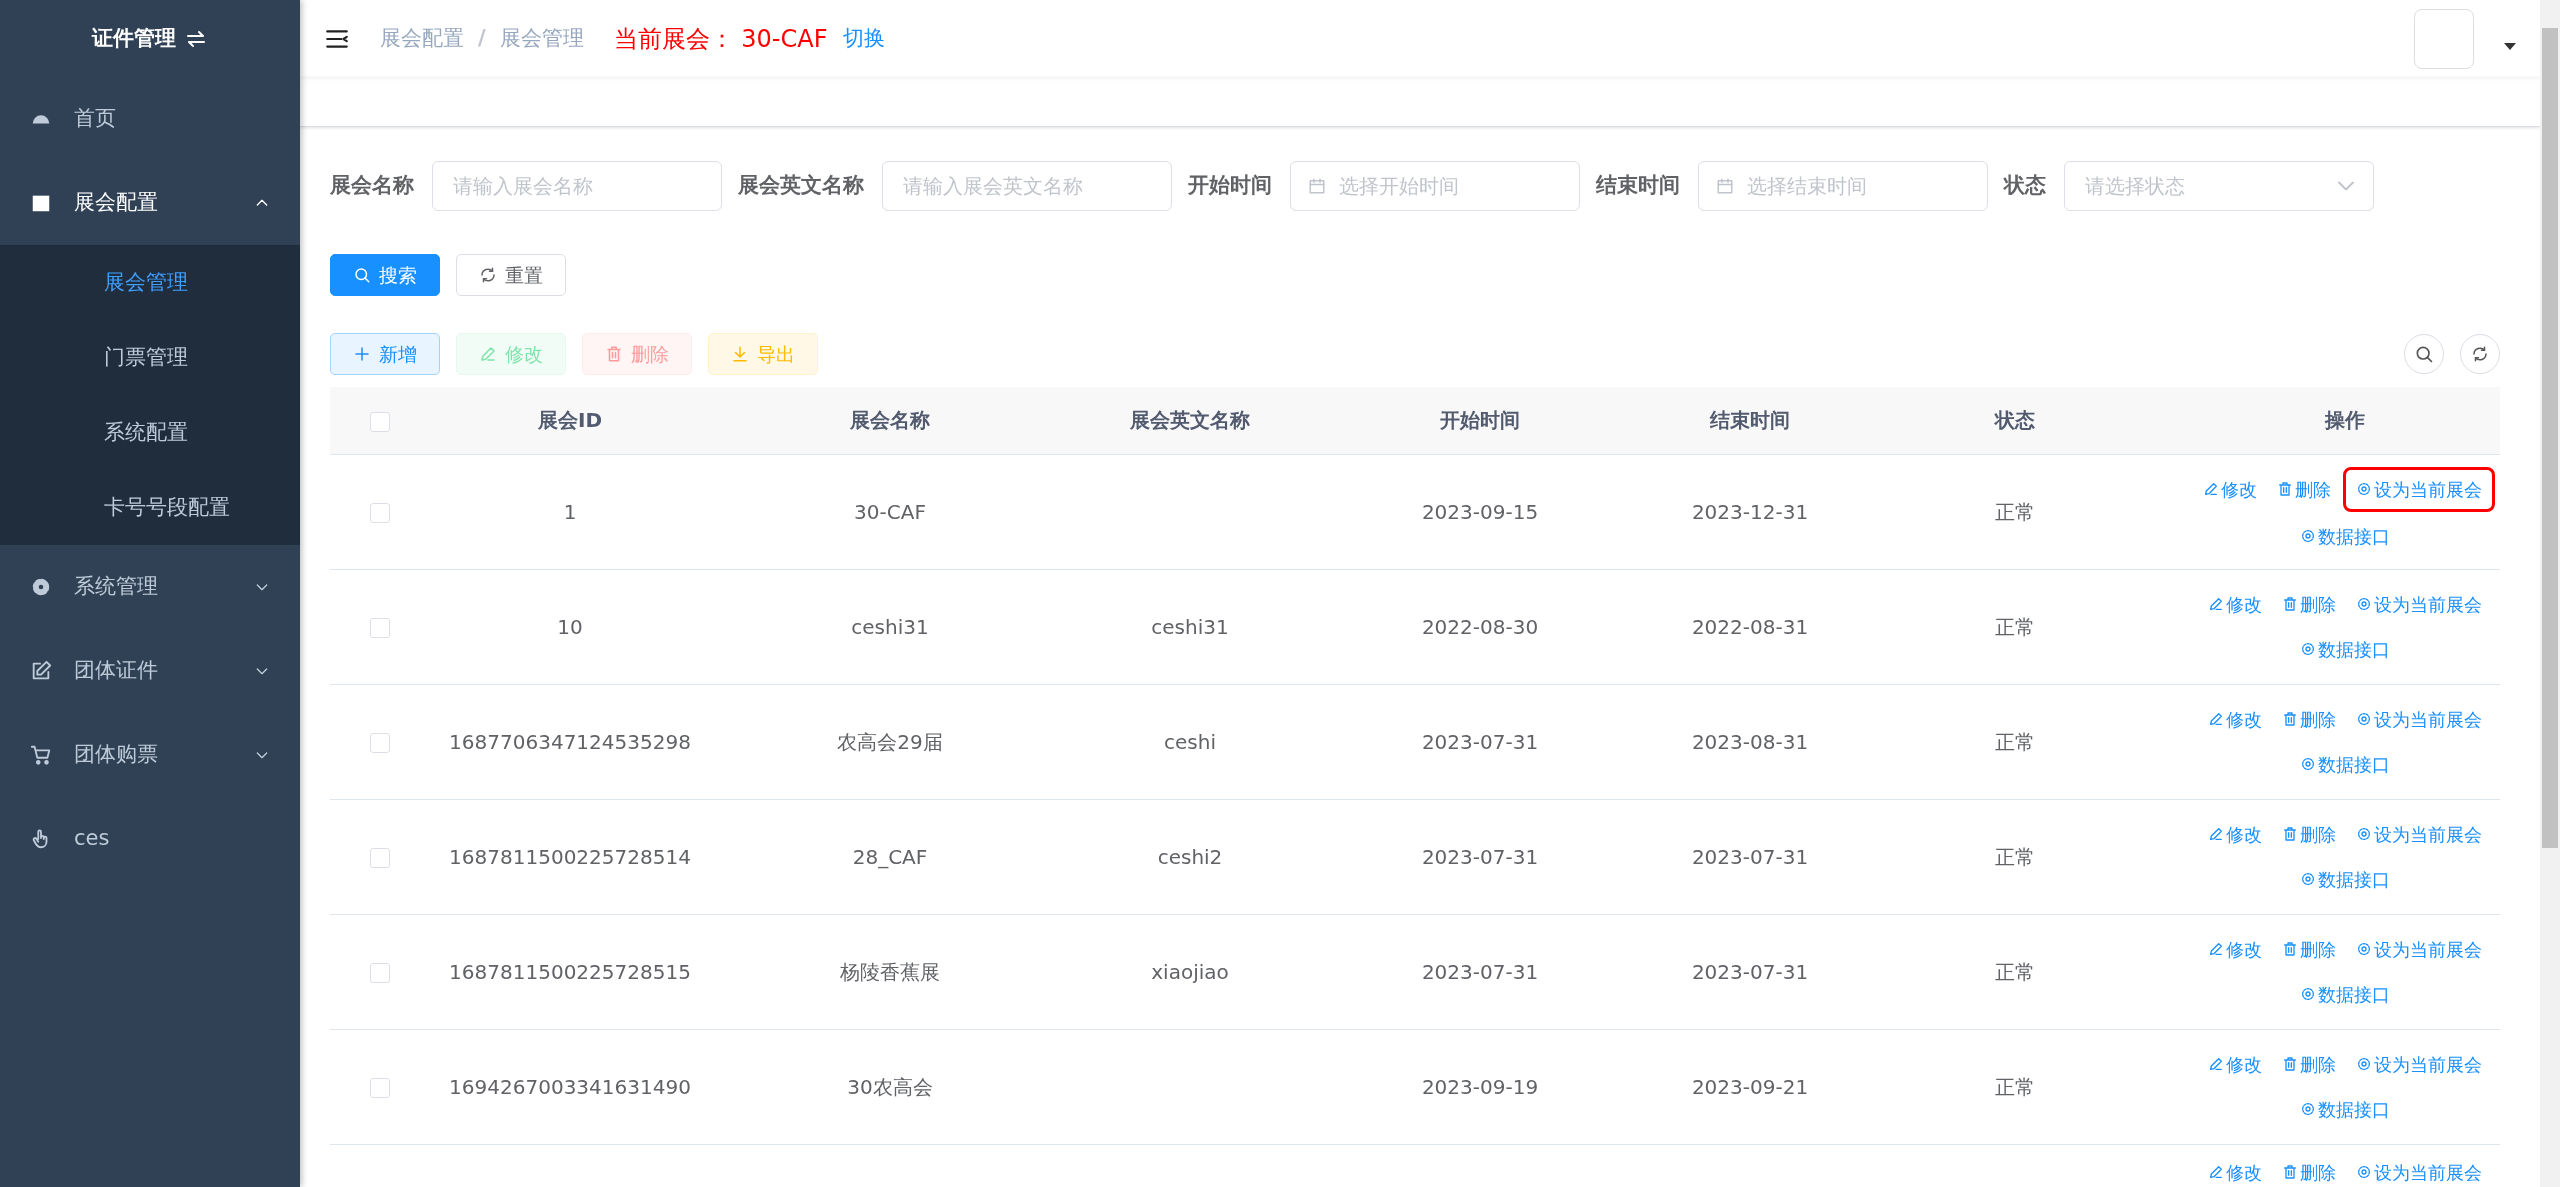  I want to click on sidebar-item: 系统管理, so click(150, 587).